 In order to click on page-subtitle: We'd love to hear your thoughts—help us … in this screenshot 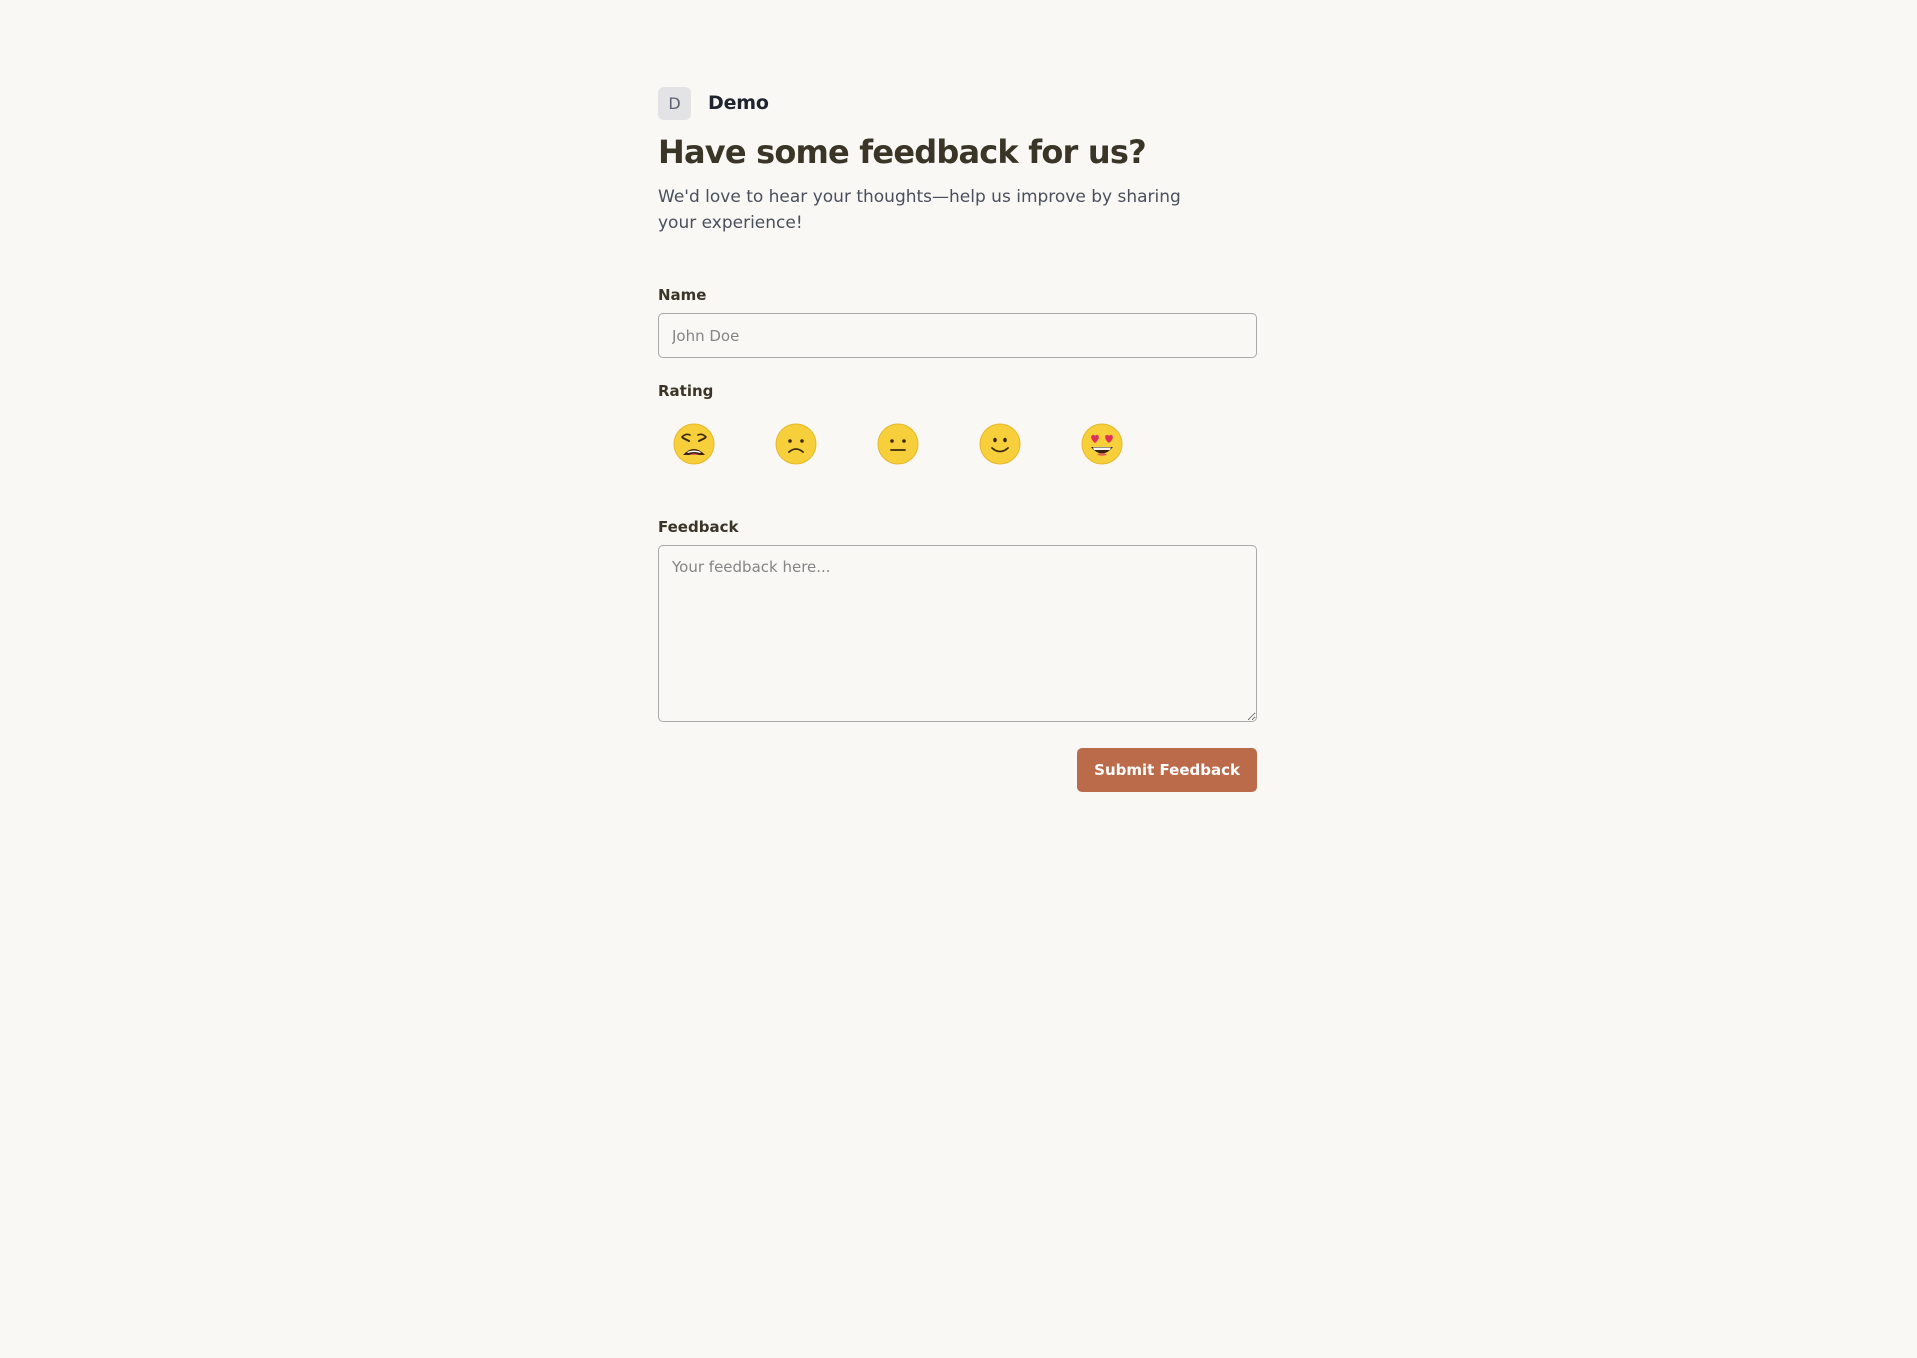, I will do `click(919, 210)`.